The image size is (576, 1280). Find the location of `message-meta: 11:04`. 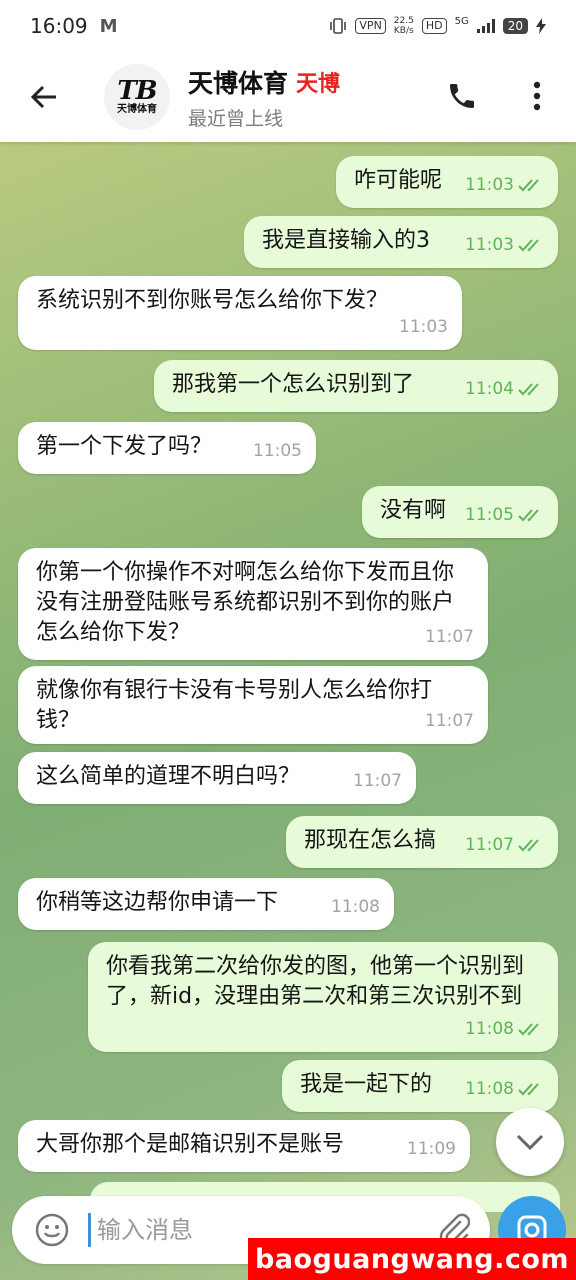

message-meta: 11:04 is located at coordinates (504, 389).